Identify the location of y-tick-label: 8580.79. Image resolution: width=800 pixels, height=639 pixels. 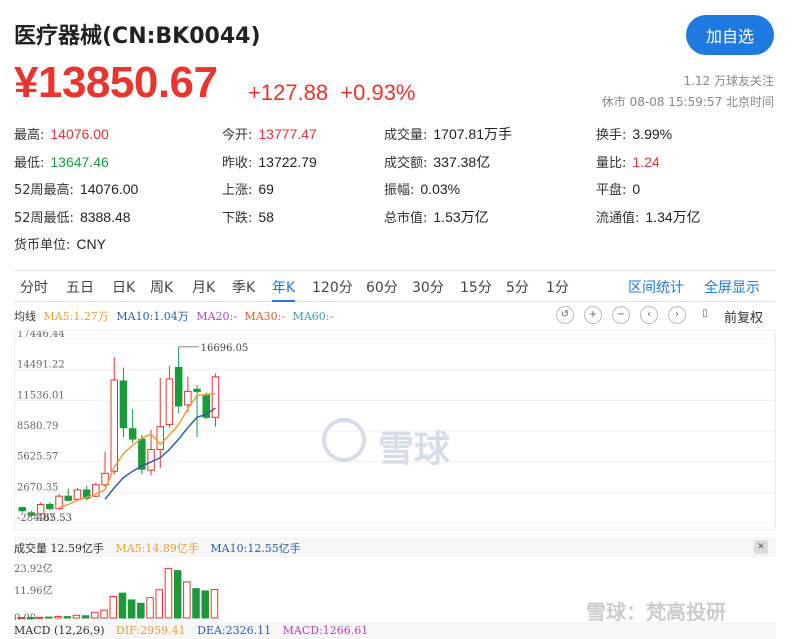
(37, 426).